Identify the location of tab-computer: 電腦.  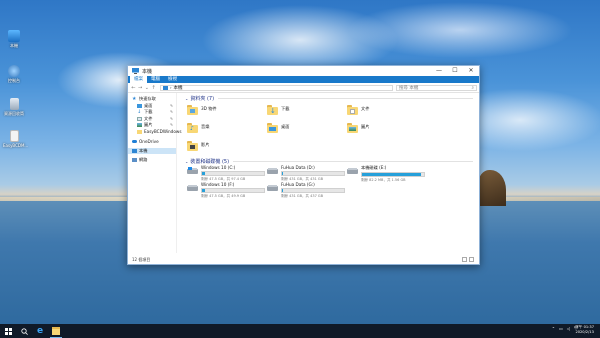
(155, 79).